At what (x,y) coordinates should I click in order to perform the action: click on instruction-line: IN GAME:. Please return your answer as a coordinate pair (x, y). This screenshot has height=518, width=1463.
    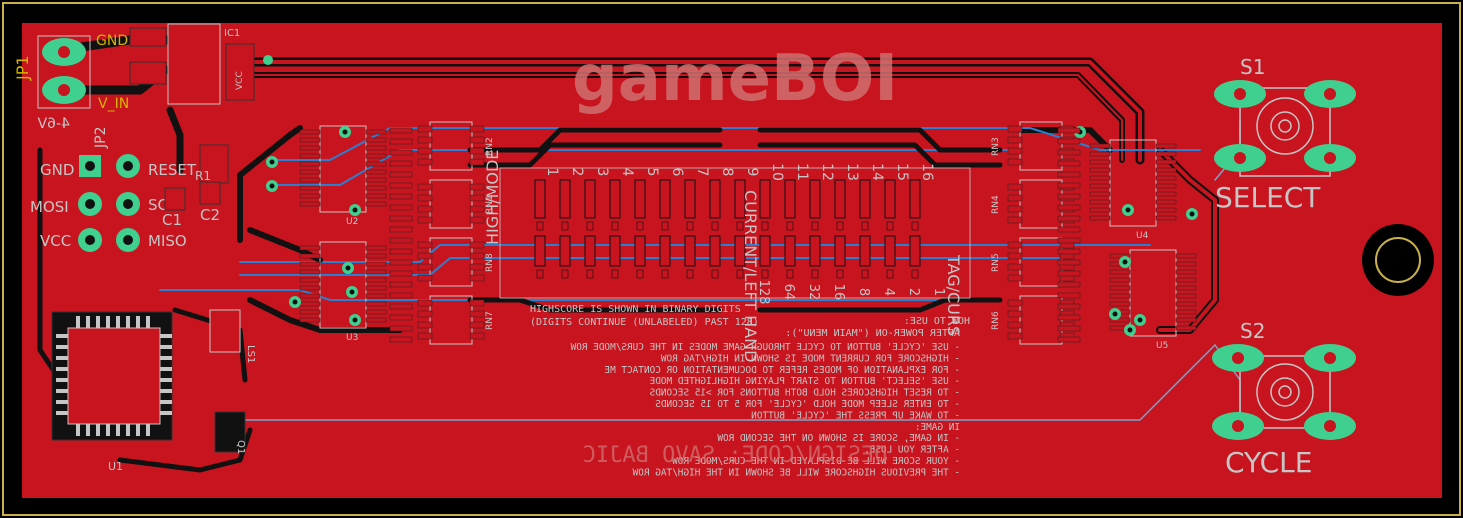
    Looking at the image, I should click on (937, 427).